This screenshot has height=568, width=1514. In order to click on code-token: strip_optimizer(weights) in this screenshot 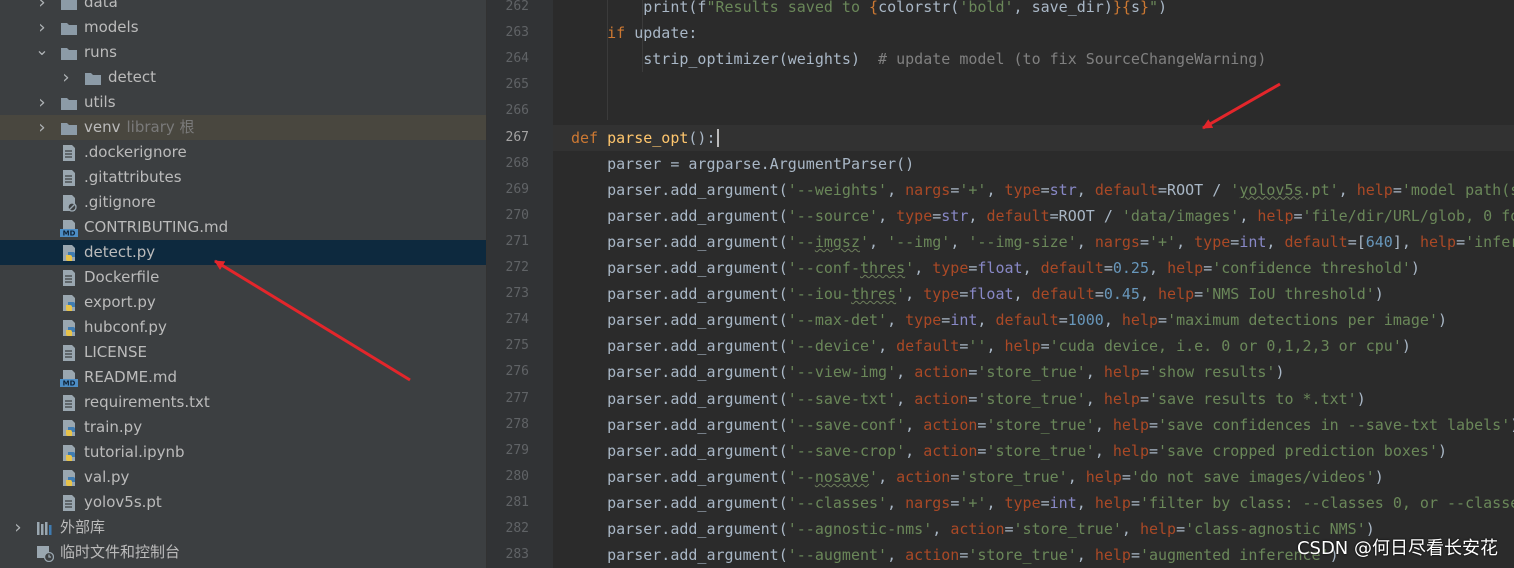, I will do `click(725, 59)`.